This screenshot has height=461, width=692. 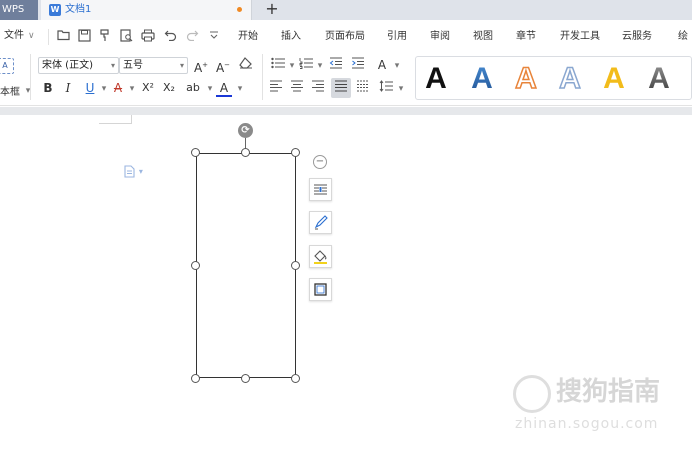 I want to click on resize-handle-top-left, so click(x=195, y=152).